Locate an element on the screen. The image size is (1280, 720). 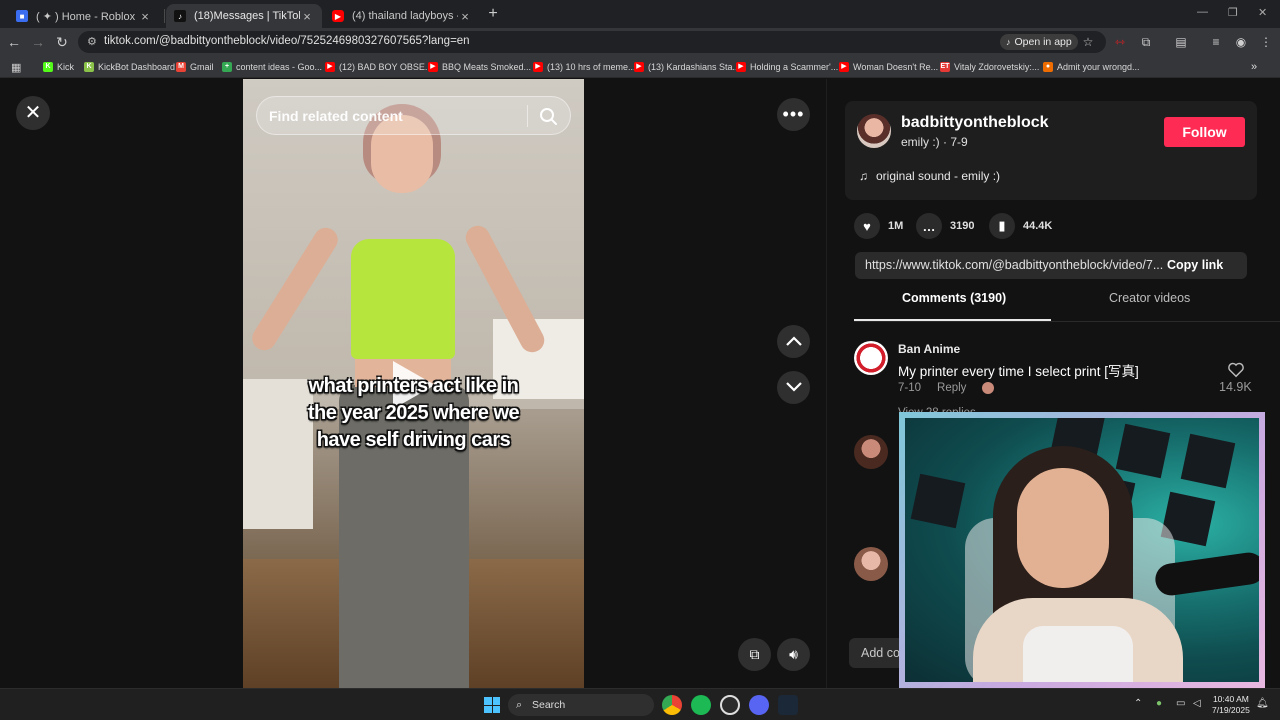
author-username: badbittyontheblock is located at coordinates (975, 123).